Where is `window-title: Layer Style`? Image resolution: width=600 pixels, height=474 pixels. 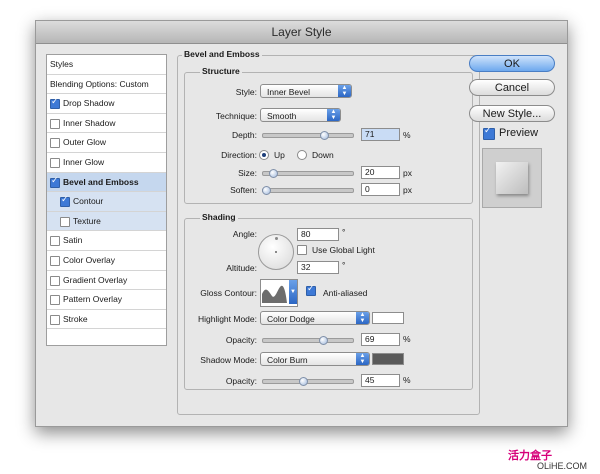
window-title: Layer Style is located at coordinates (301, 32).